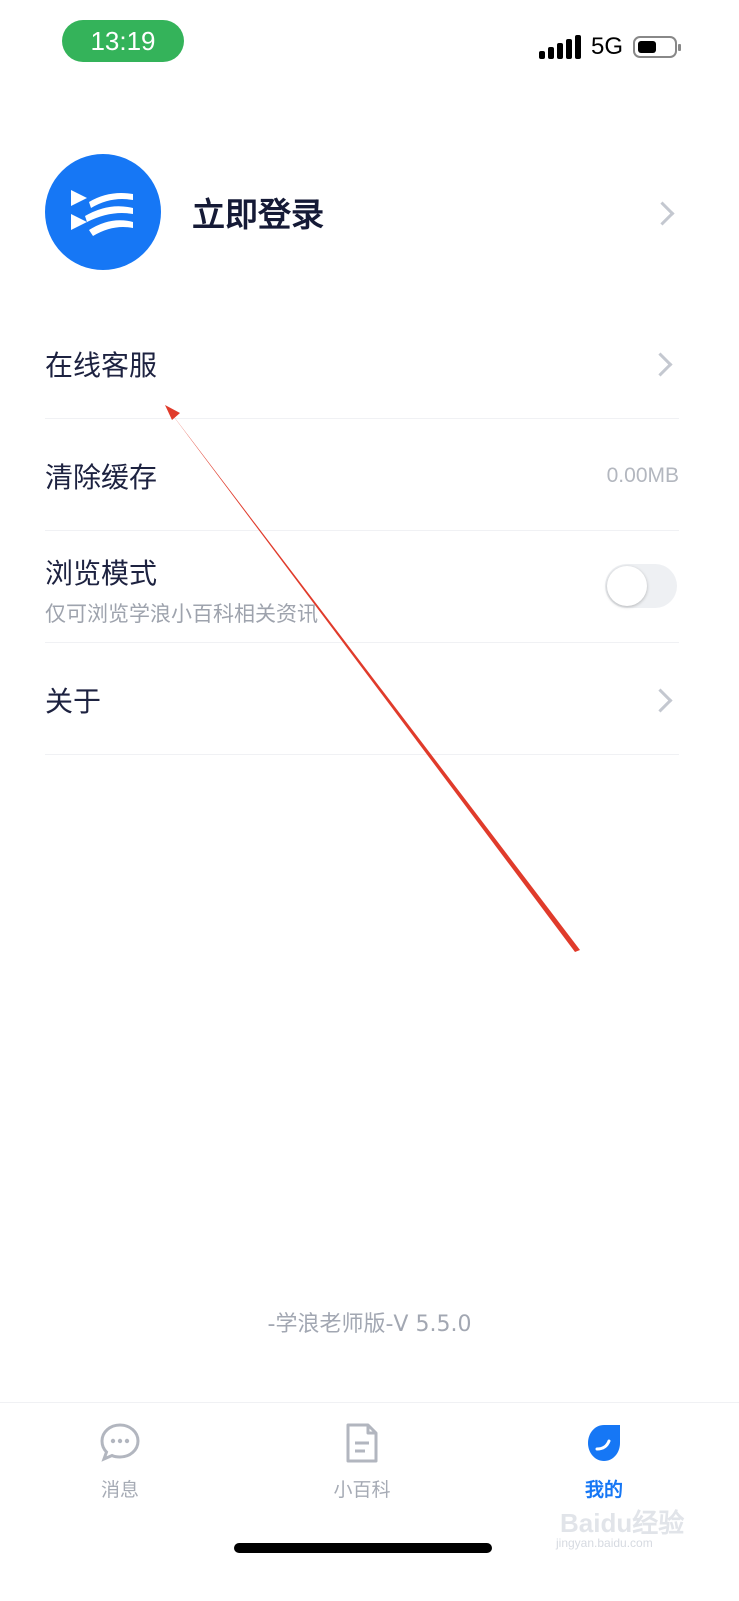 The width and height of the screenshot is (739, 1601). I want to click on browse-mode-description: 仅可浏览学浪小百科相关资讯, so click(181, 614).